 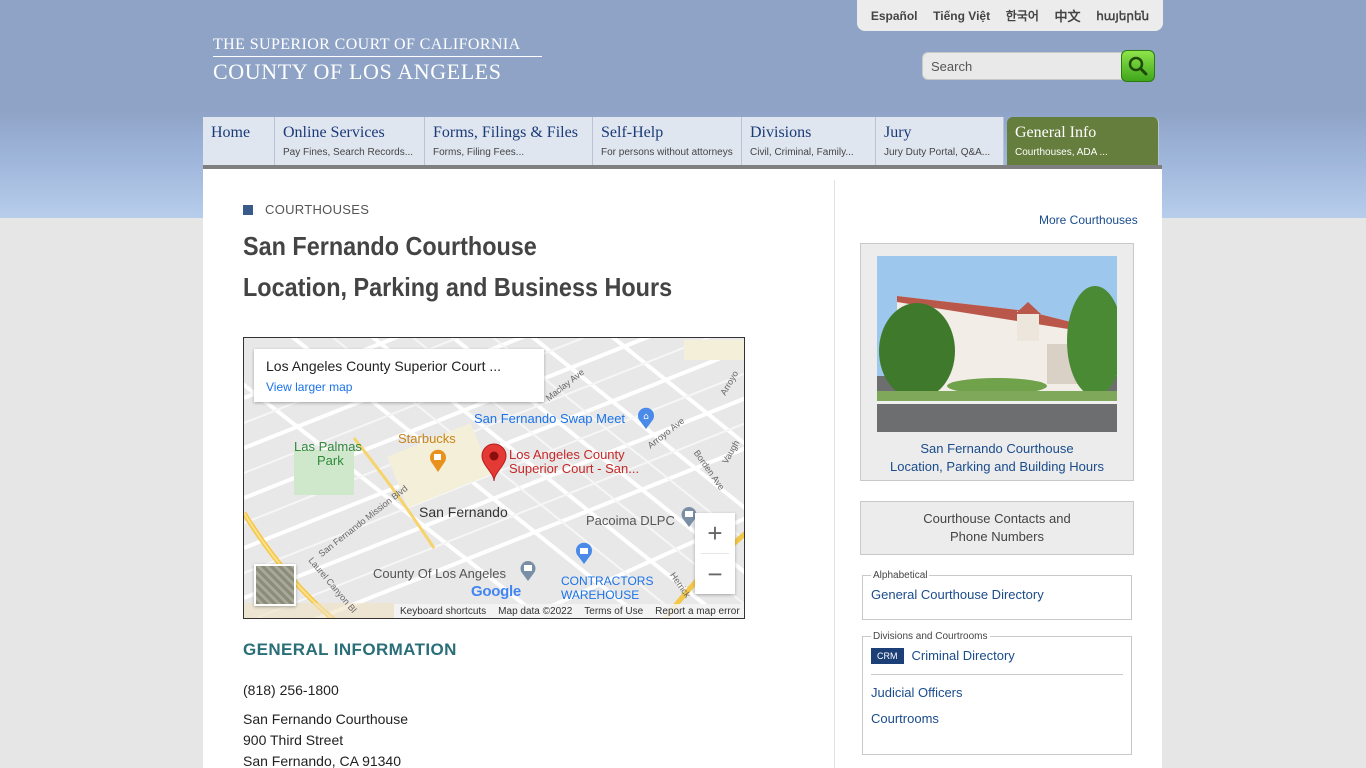 I want to click on nav-self-help: Self-Help For persons without attorneys, so click(x=667, y=141).